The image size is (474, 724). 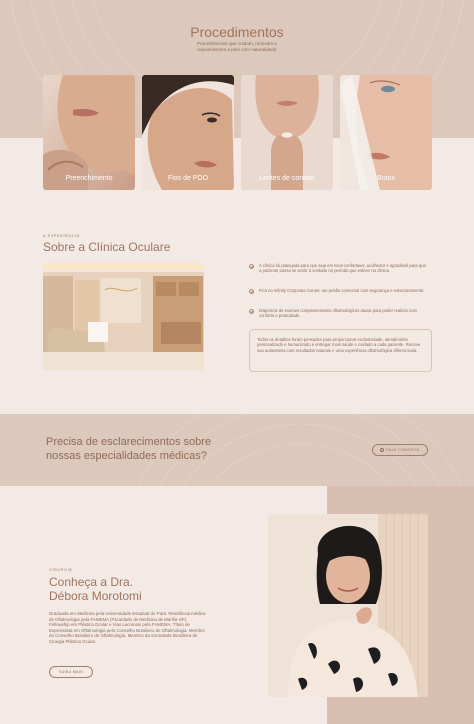 I want to click on doctor-title-line1: Conheça a Dra., so click(x=91, y=582).